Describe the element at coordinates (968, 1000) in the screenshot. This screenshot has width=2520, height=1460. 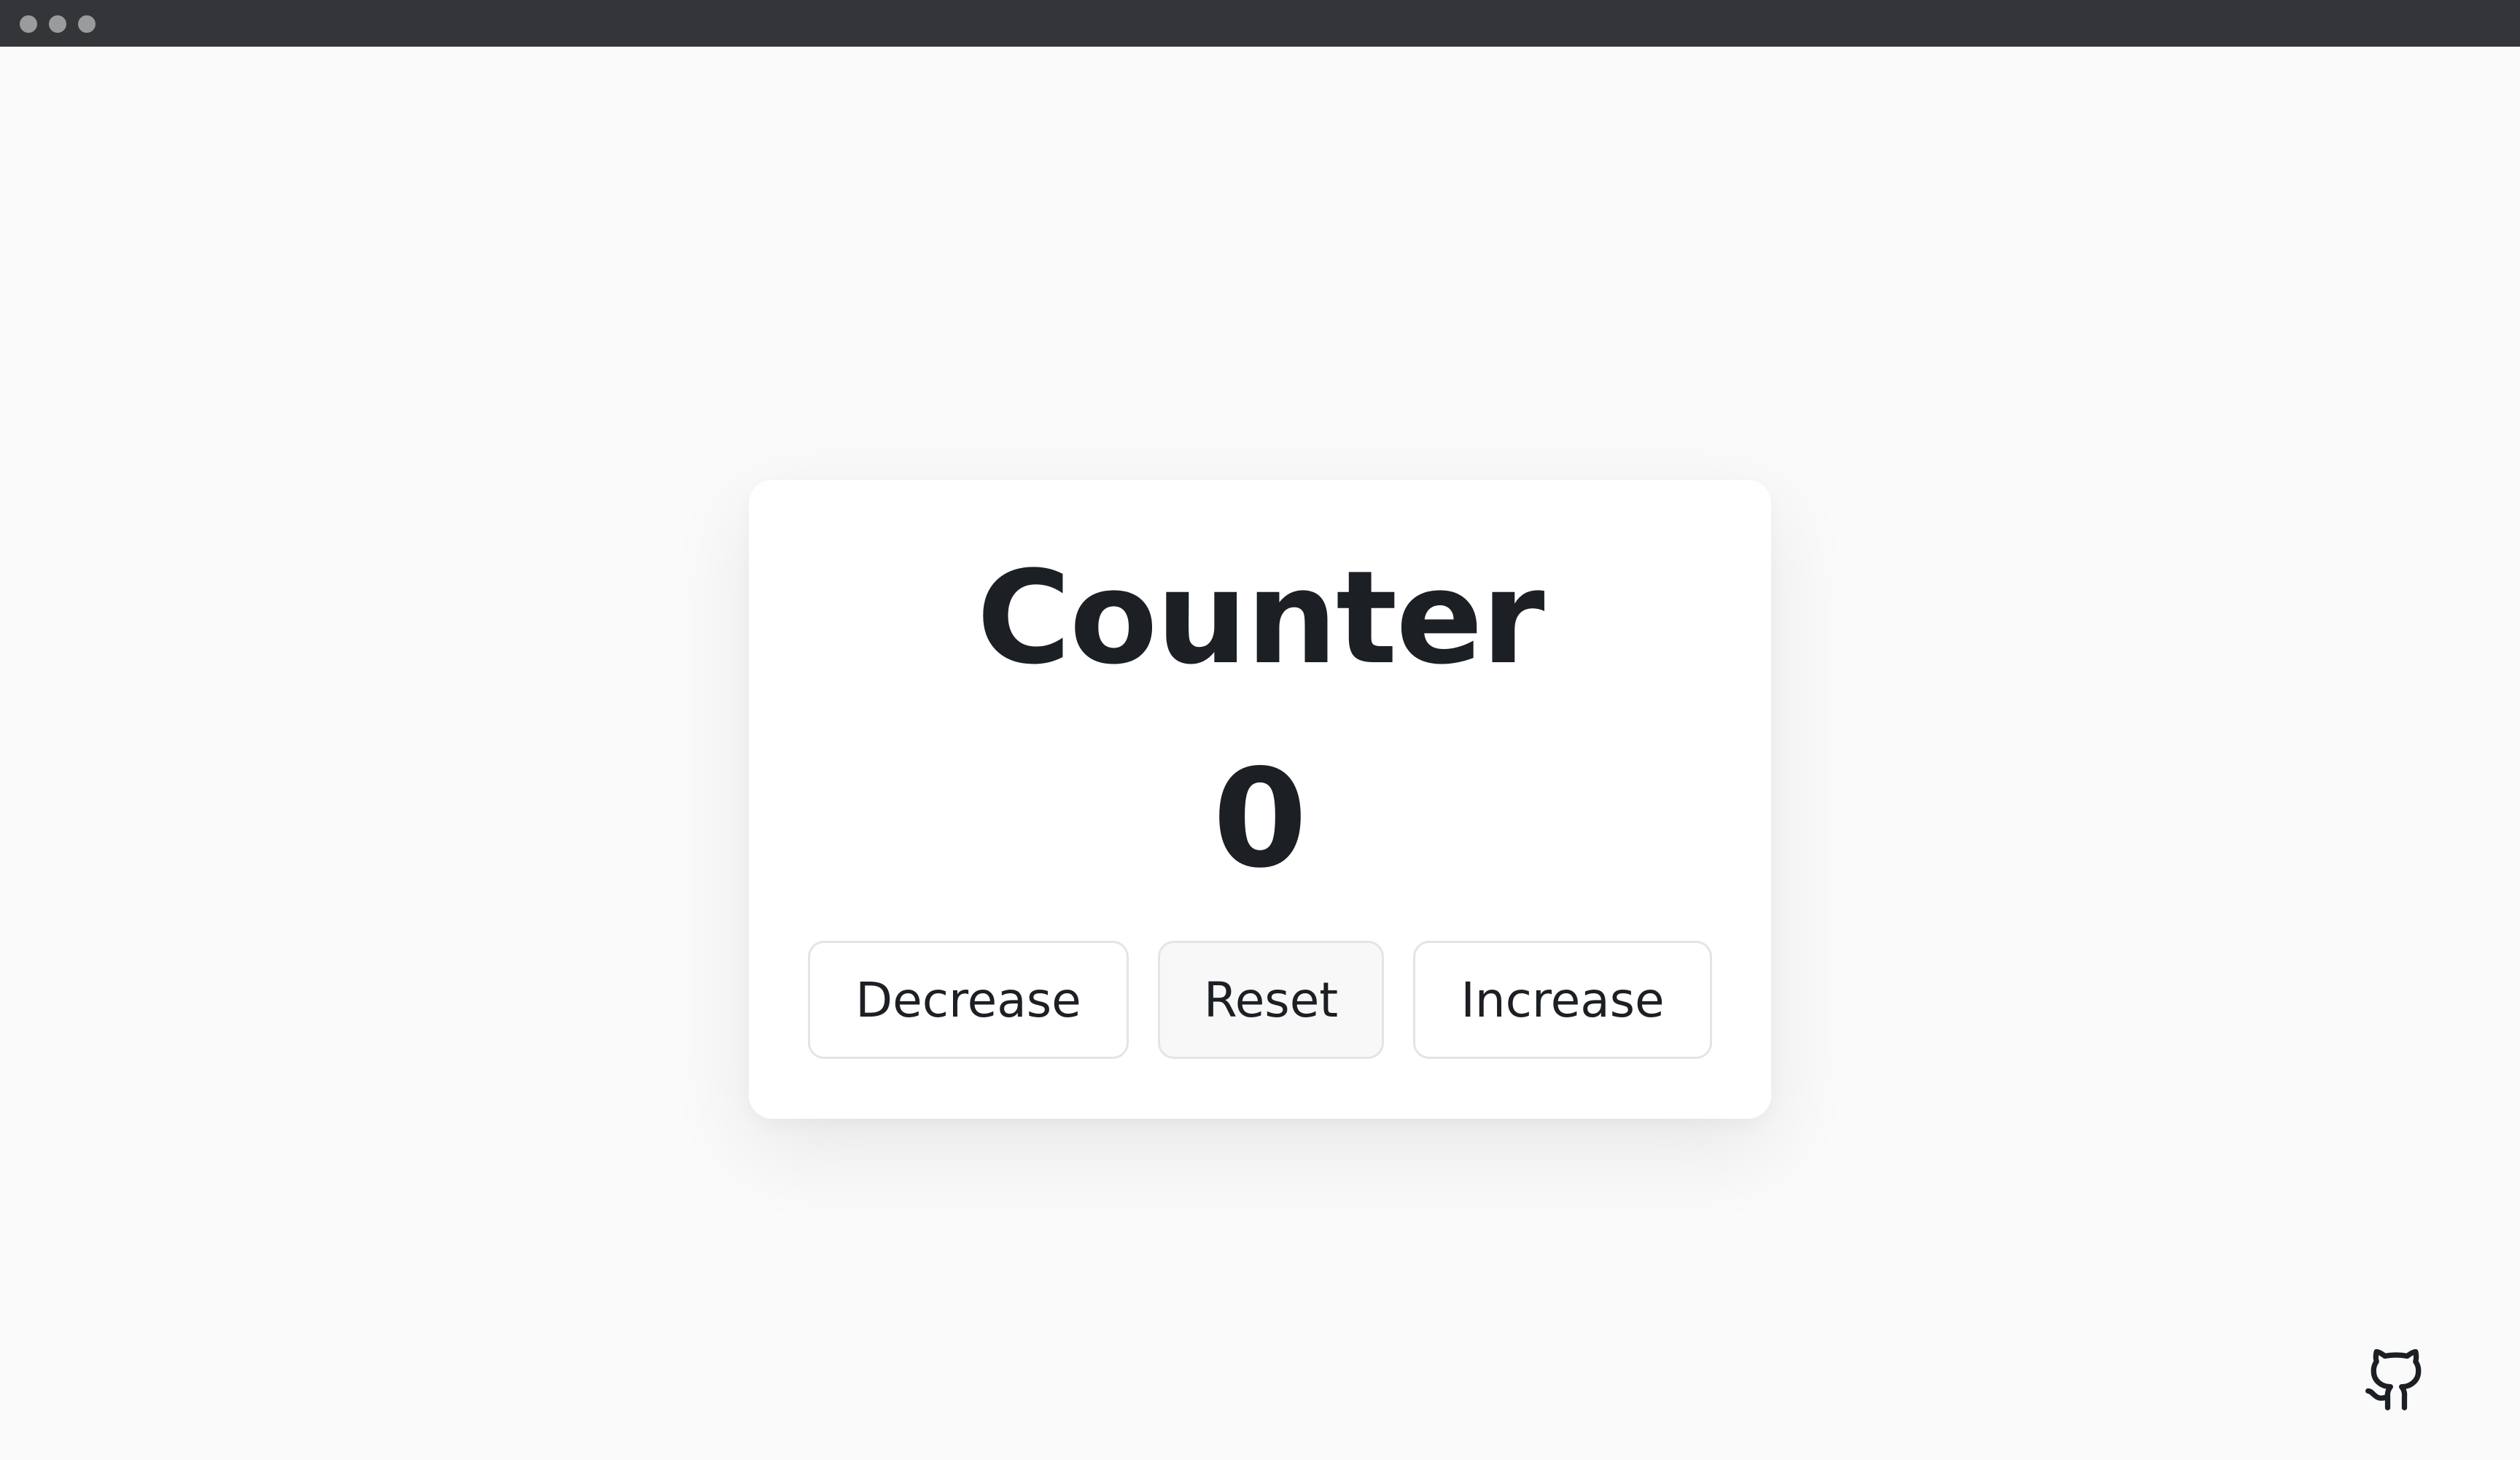
I see `decrease-button: Decrease` at that location.